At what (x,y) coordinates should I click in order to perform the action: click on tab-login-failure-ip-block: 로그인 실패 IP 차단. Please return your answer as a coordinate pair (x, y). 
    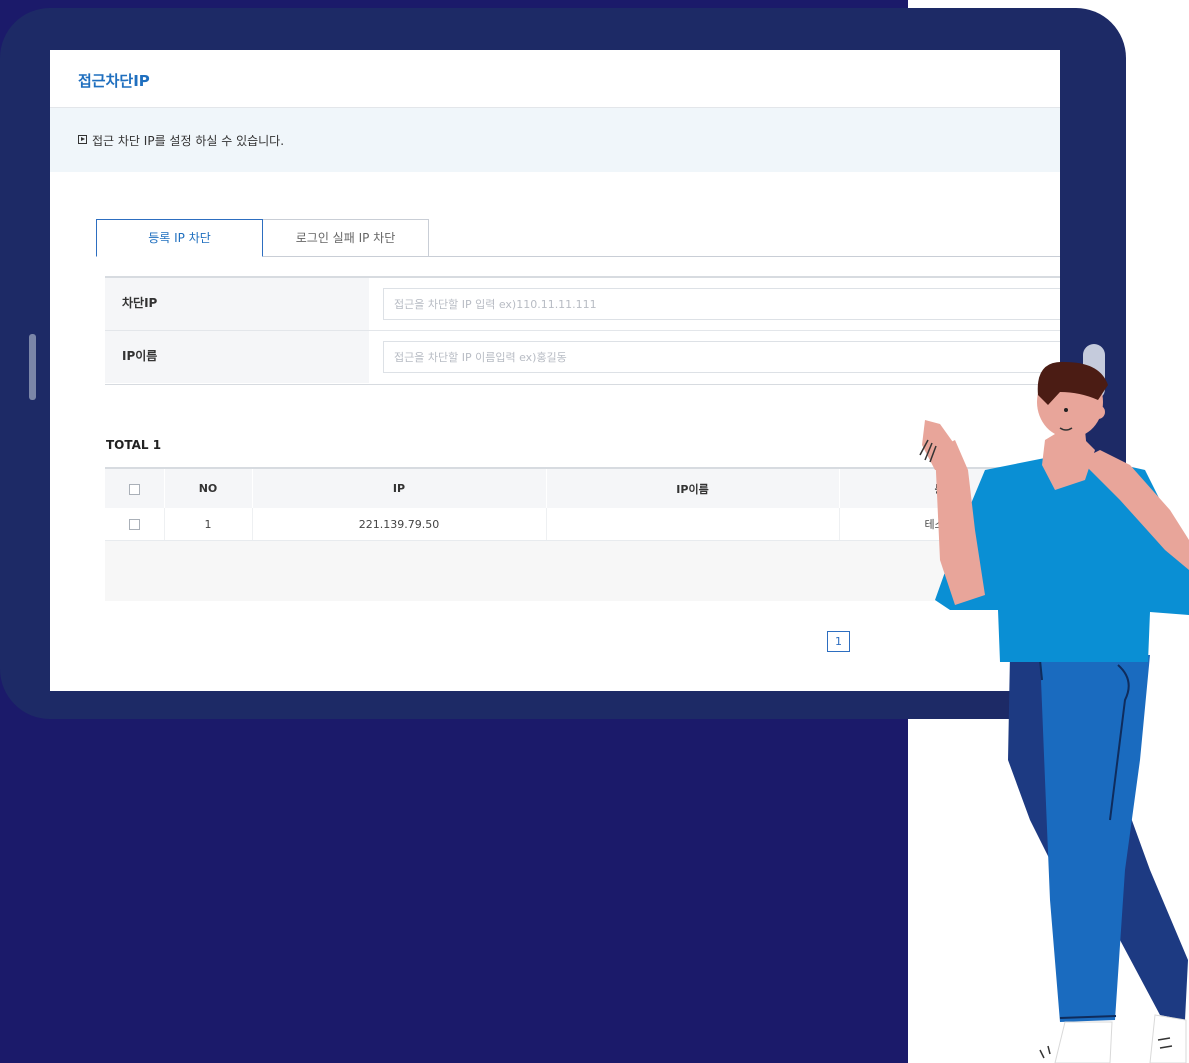
    Looking at the image, I should click on (346, 238).